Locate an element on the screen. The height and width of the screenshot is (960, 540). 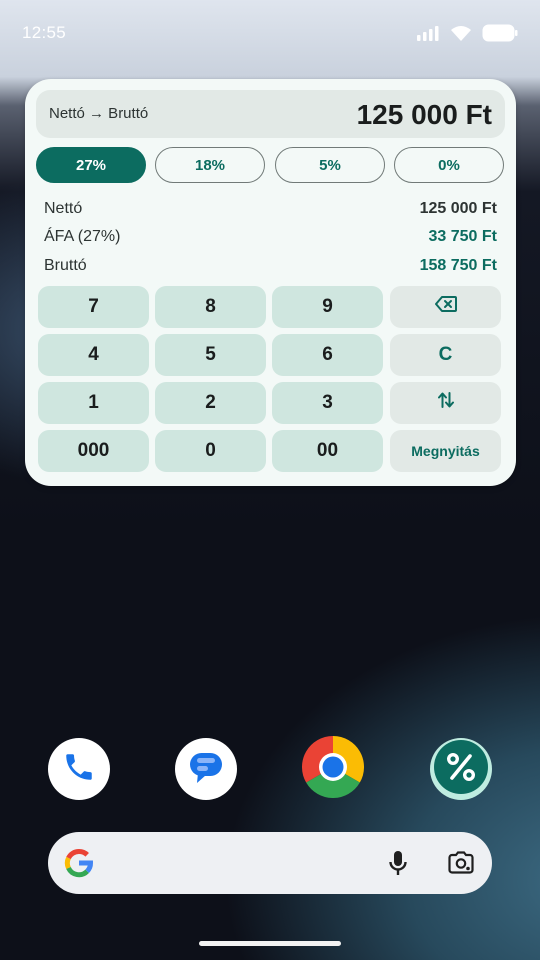
conversion-mode-label: Nettó → Bruttó is located at coordinates (98, 113).